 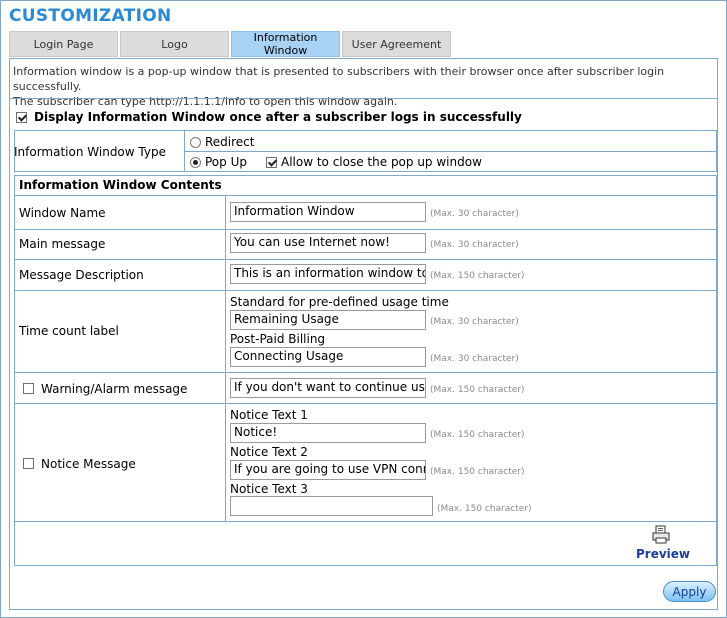 I want to click on window-name-label: Window Name, so click(x=62, y=213).